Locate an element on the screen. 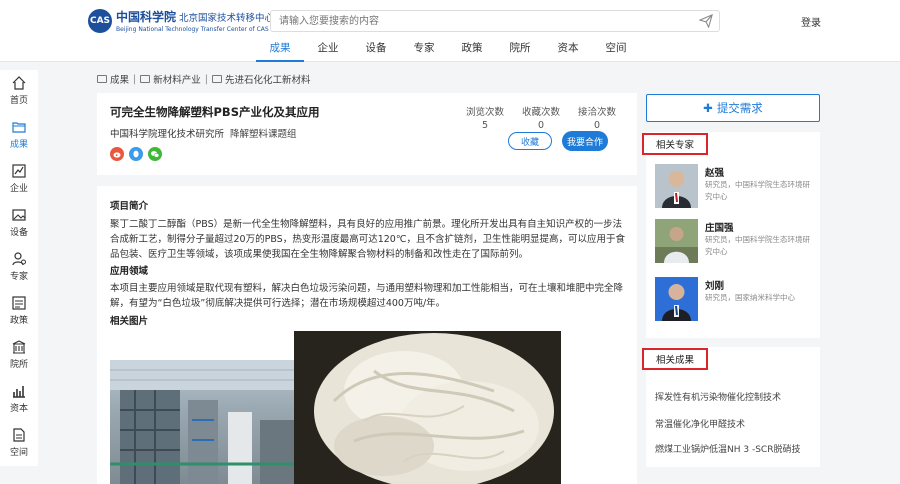 The height and width of the screenshot is (484, 900). application-heading: 应用领域 is located at coordinates (129, 271).